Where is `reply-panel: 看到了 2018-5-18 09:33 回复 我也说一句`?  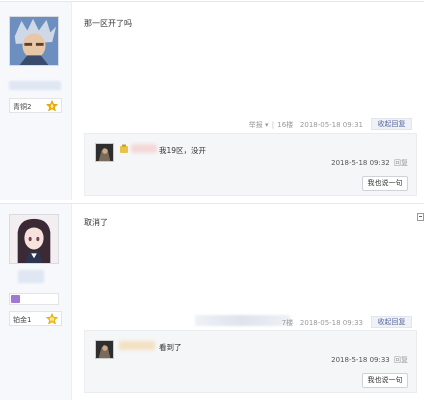 reply-panel: 看到了 2018-5-18 09:33 回复 我也说一句 is located at coordinates (250, 361).